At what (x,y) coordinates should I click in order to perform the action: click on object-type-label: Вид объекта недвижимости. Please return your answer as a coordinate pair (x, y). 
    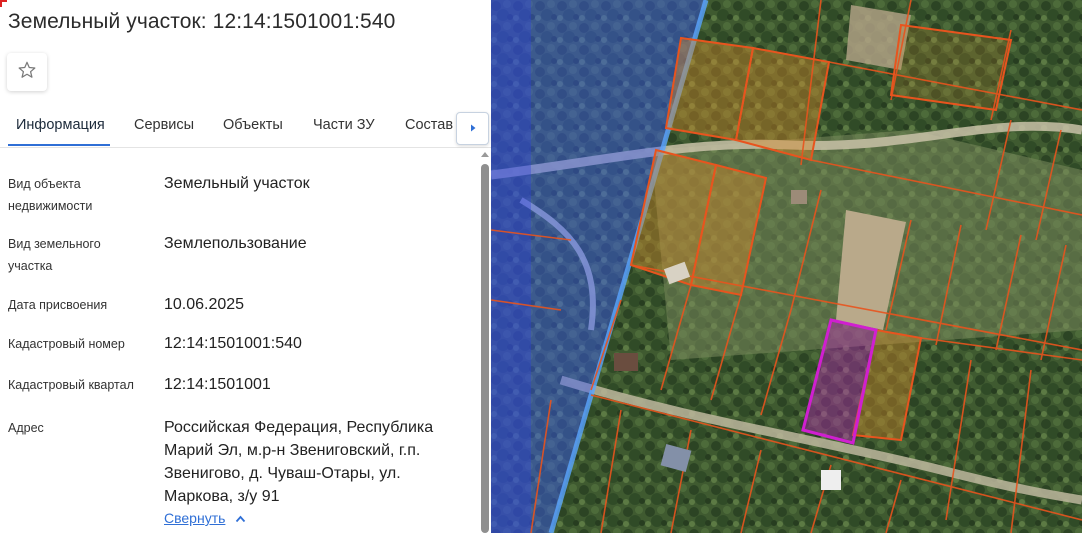
    Looking at the image, I should click on (50, 195).